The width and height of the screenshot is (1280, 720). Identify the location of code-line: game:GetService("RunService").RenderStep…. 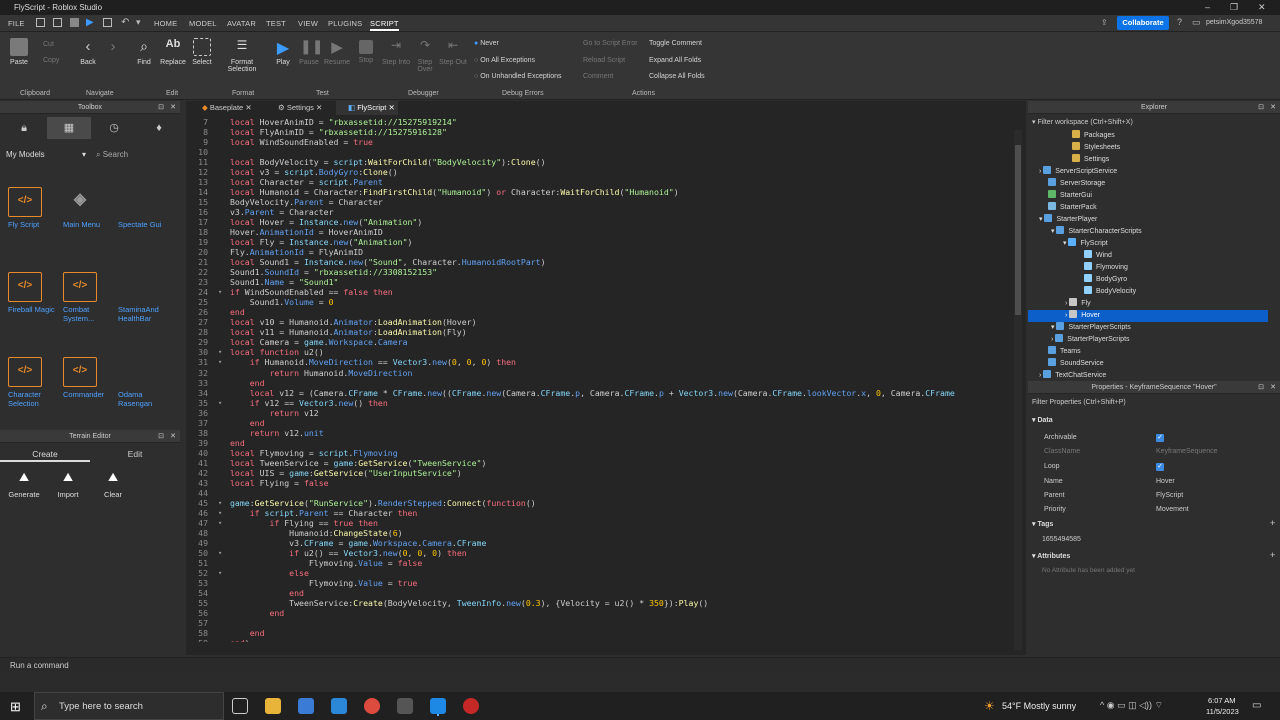
(383, 503).